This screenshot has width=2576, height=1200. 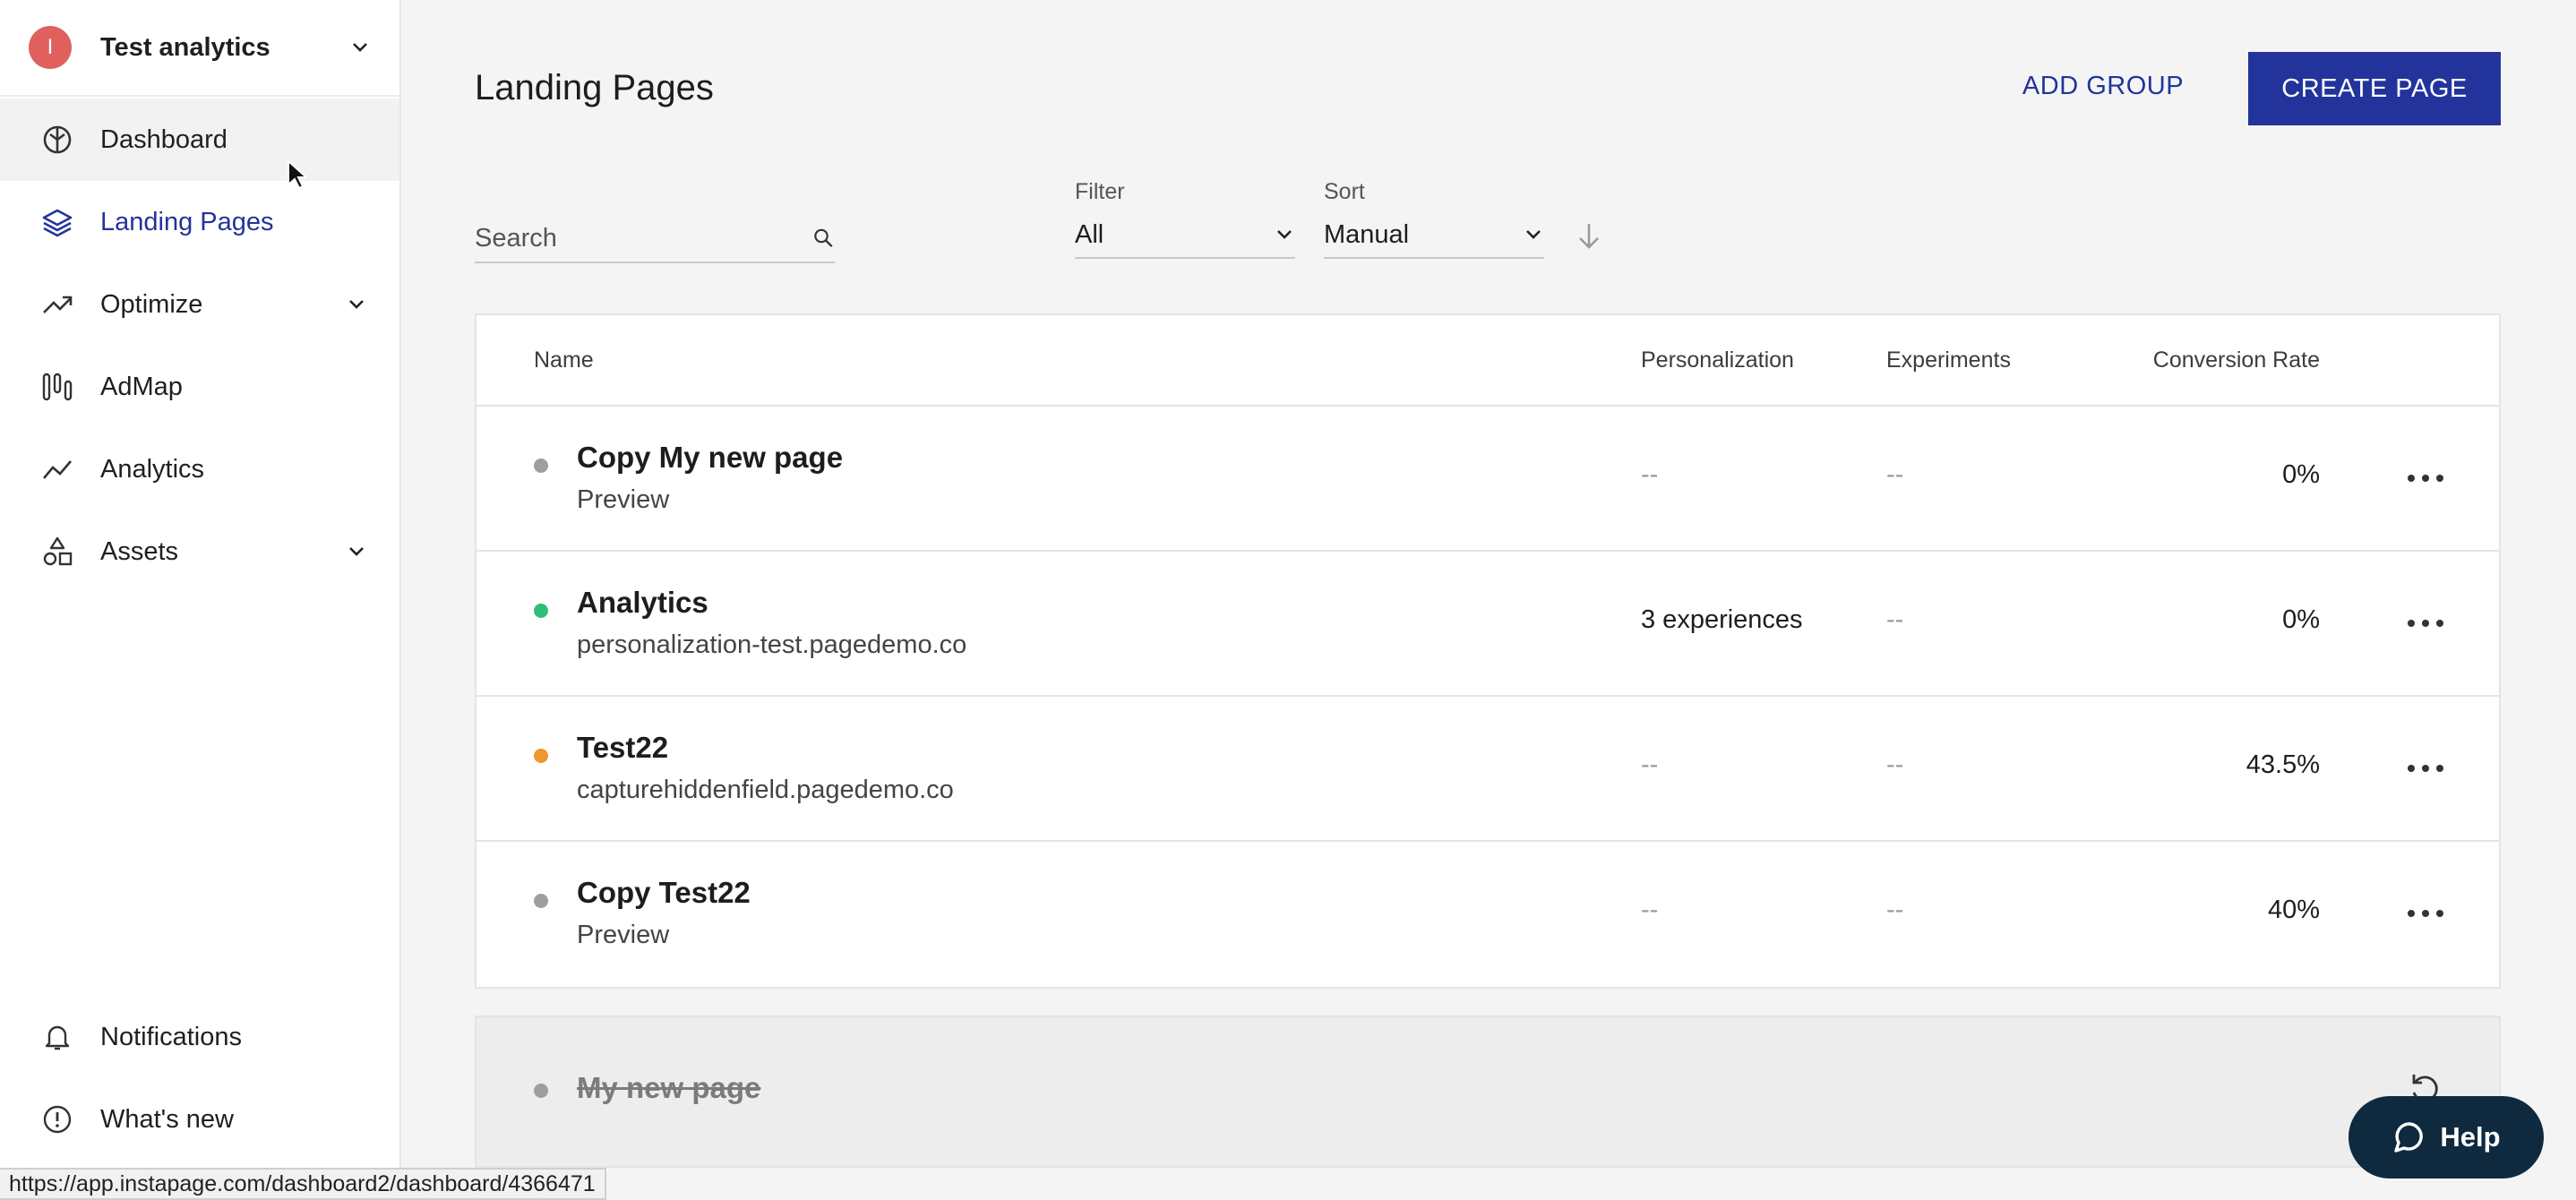 I want to click on filter-dropdown: All, so click(x=1185, y=236).